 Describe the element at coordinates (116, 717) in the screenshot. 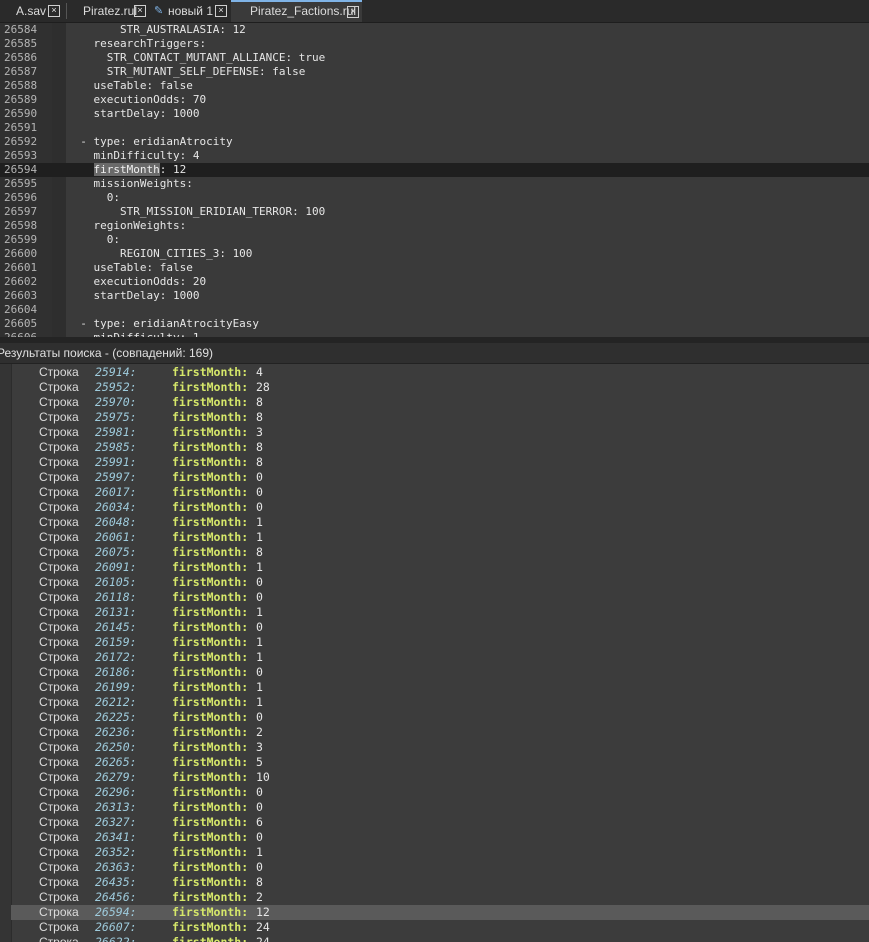

I see `result-line-number: 26225:` at that location.